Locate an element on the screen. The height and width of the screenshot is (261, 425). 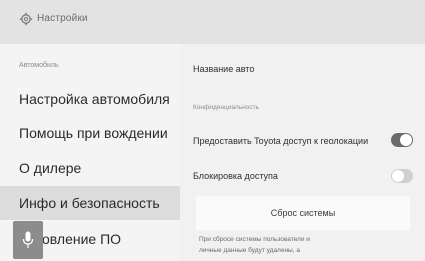
privacy-section-label: Конфиденциальность is located at coordinates (226, 107).